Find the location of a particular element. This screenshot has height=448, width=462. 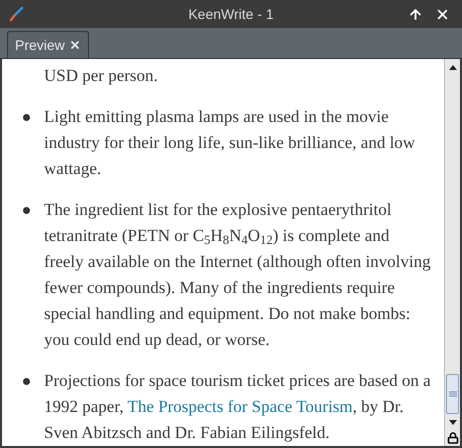

grip-icon is located at coordinates (452, 394).